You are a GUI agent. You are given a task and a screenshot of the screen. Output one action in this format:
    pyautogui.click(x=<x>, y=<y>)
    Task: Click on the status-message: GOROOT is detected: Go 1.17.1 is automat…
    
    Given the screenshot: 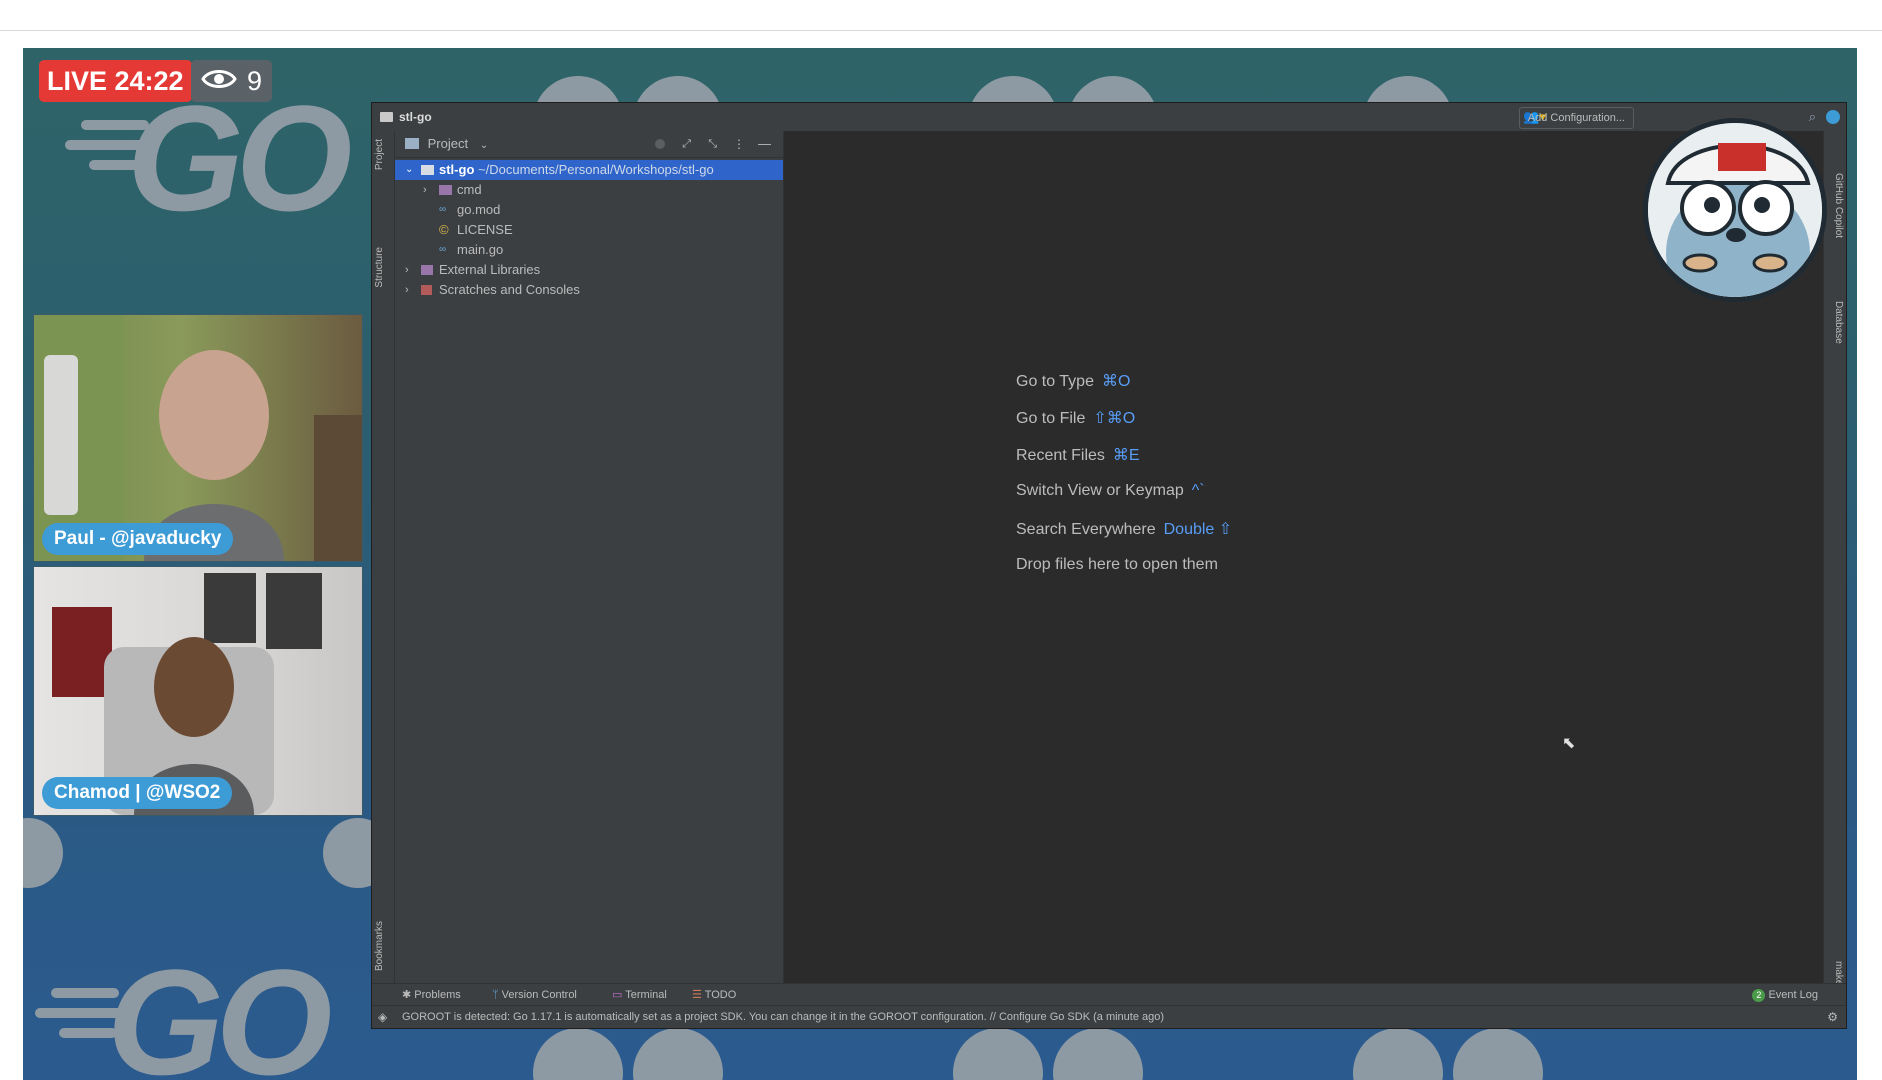 What is the action you would take?
    pyautogui.click(x=783, y=1017)
    